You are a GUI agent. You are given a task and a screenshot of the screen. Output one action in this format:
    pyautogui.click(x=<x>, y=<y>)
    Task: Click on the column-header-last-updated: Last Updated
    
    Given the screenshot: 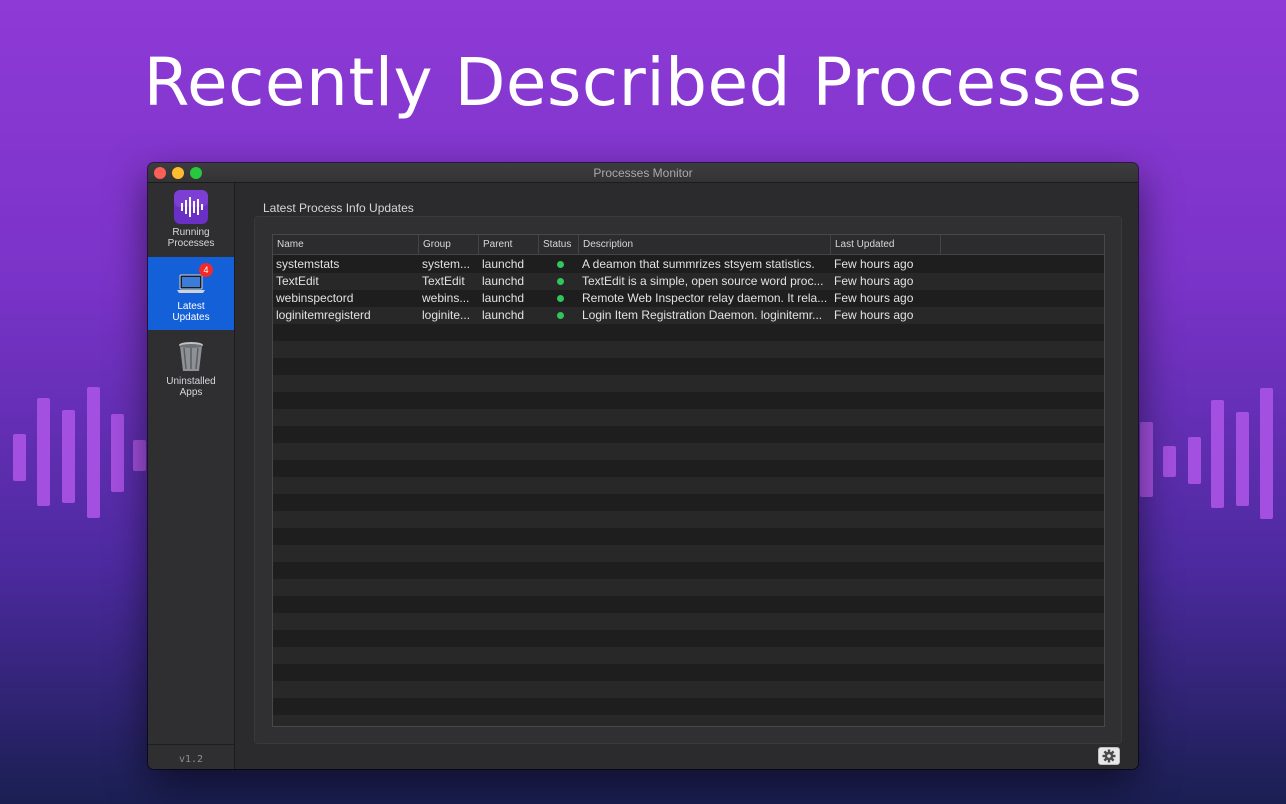 What is the action you would take?
    pyautogui.click(x=886, y=245)
    